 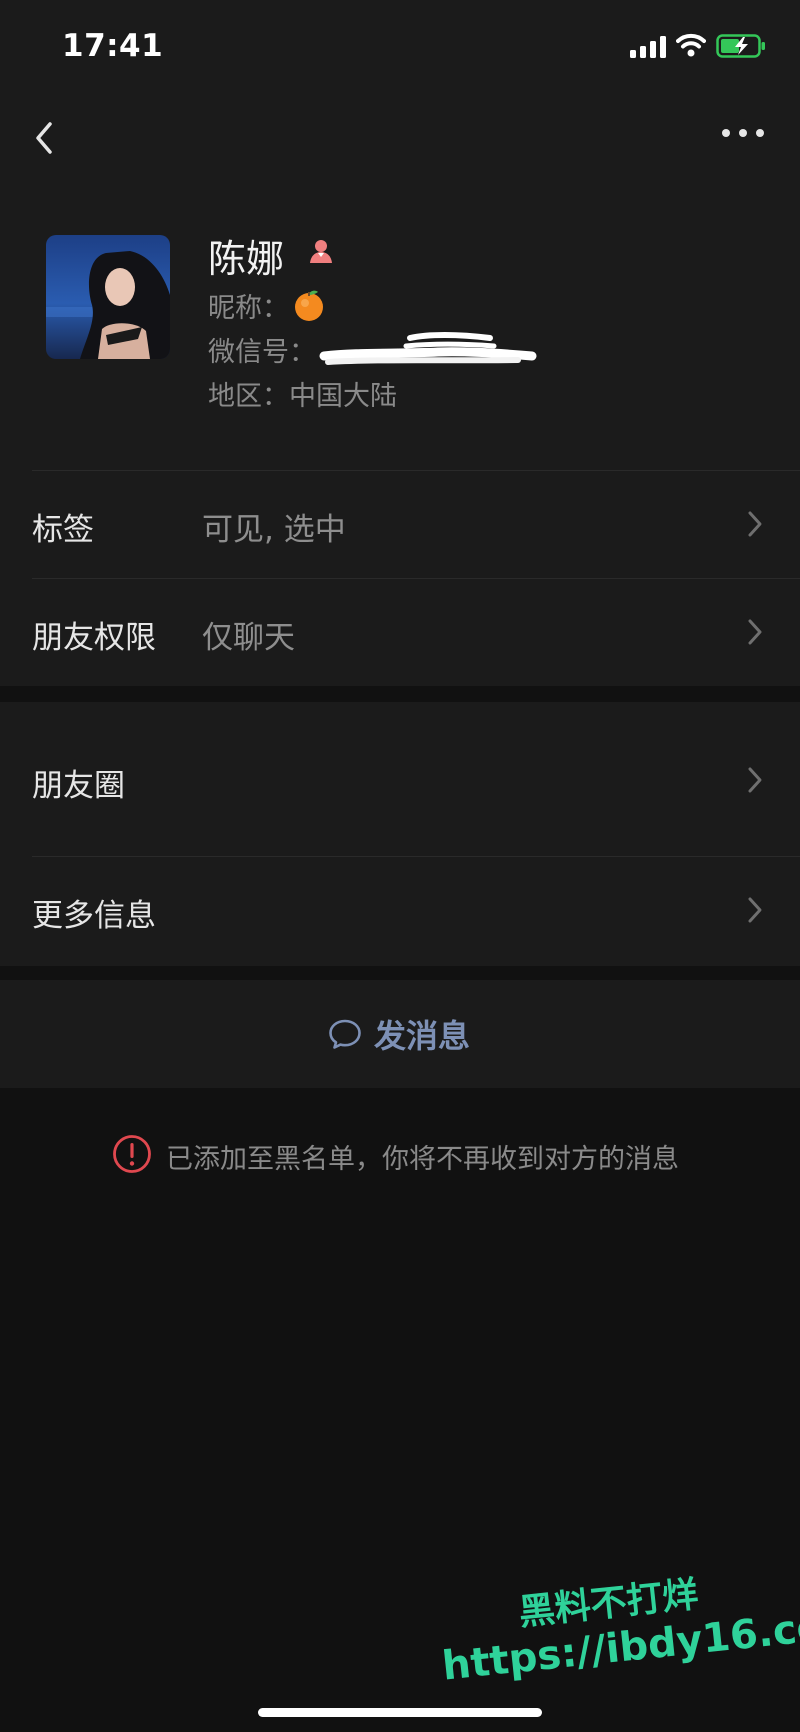 I want to click on row-more-info: 更多信息, so click(x=400, y=911).